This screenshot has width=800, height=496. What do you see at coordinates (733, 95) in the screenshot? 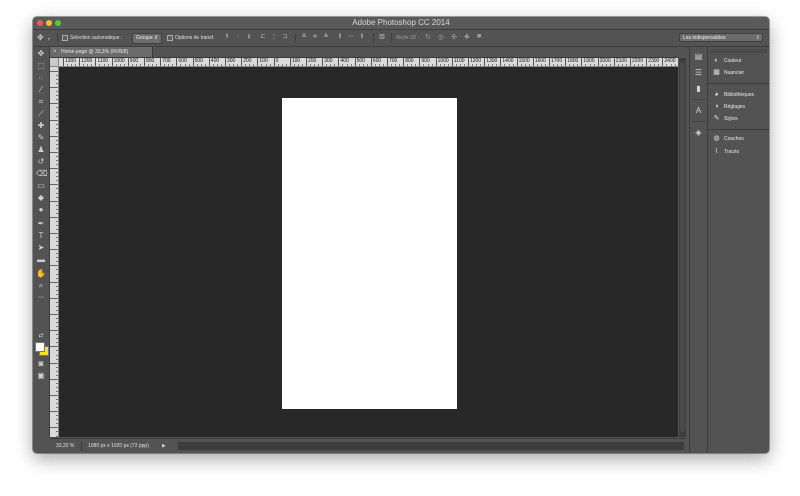
I see `panel-item-libraries: ◕ Bibliothèques` at bounding box center [733, 95].